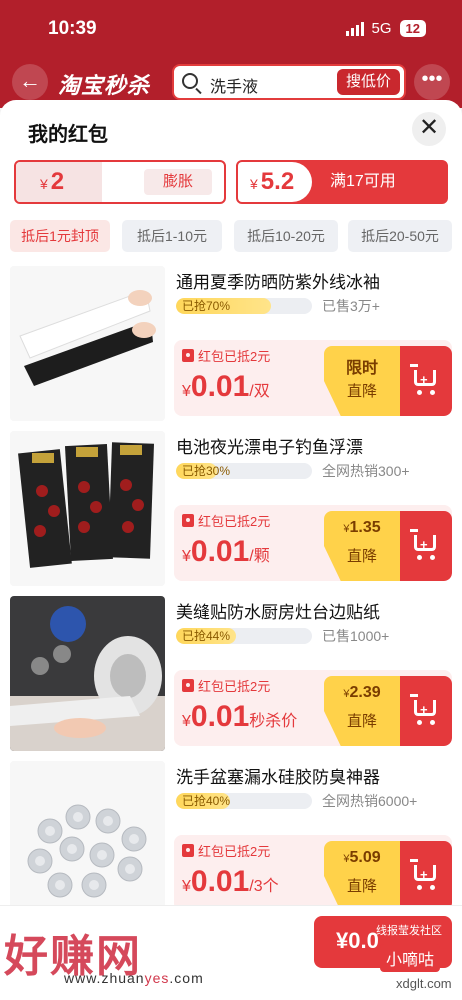  Describe the element at coordinates (172, 236) in the screenshot. I see `tab-1-10: 抵后1-10元` at that location.